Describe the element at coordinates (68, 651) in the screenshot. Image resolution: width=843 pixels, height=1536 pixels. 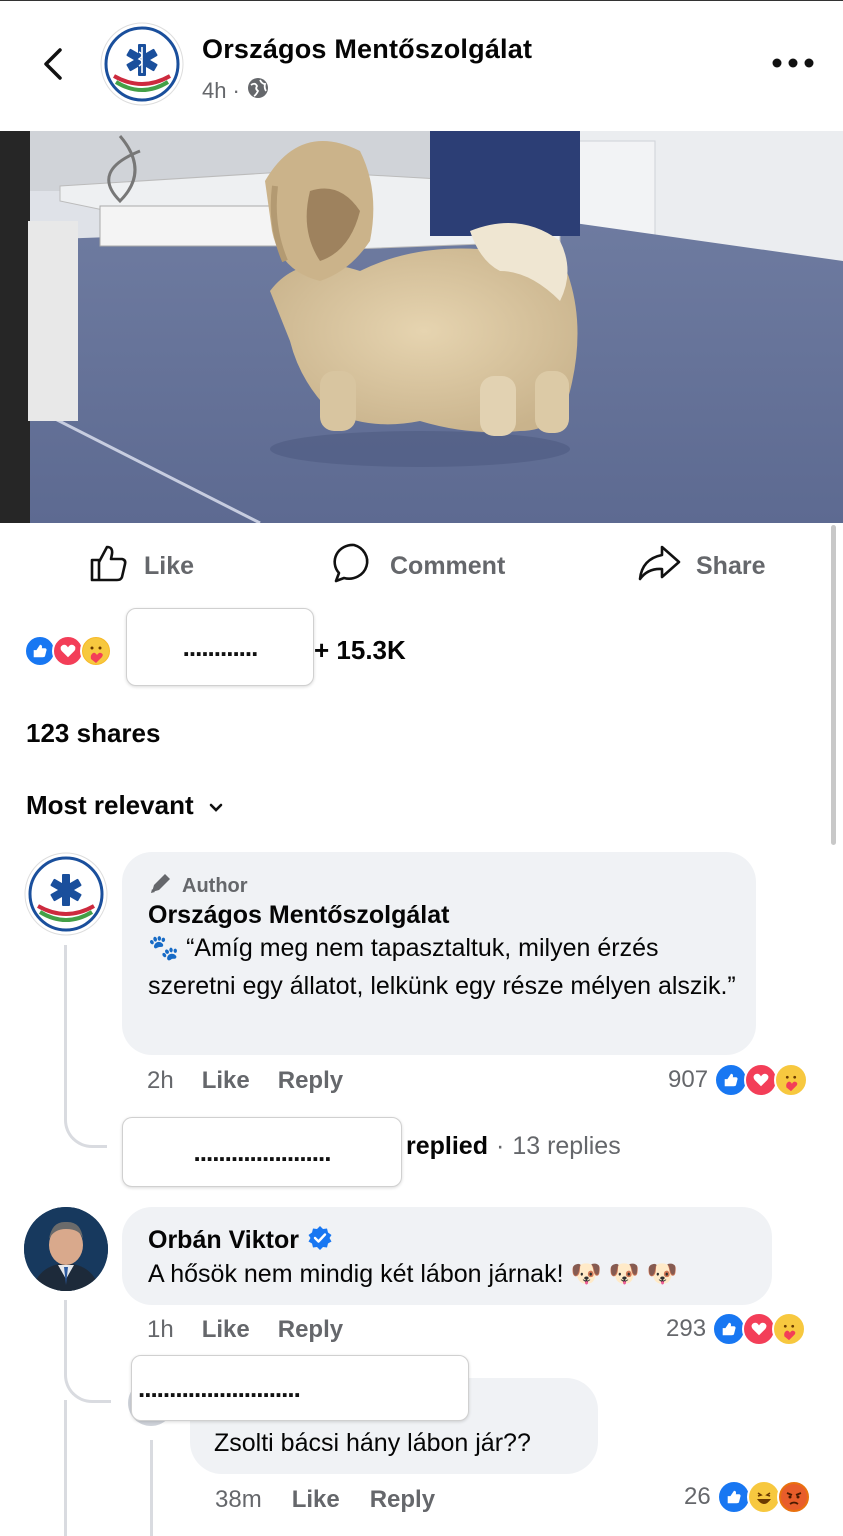
I see `reaction-icons` at that location.